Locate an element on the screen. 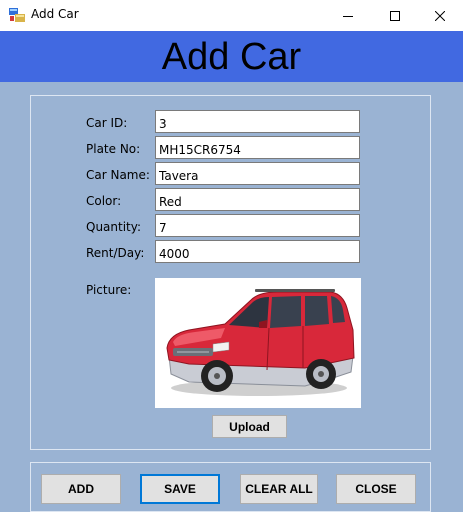 Image resolution: width=463 pixels, height=512 pixels. close-window-button is located at coordinates (440, 15).